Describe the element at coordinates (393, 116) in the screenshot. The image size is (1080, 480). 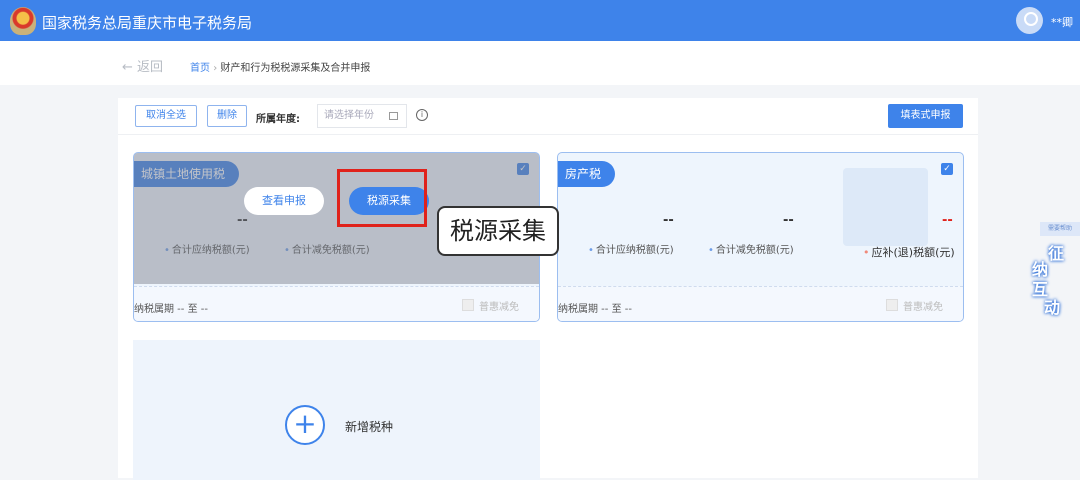
I see `calendar-icon` at that location.